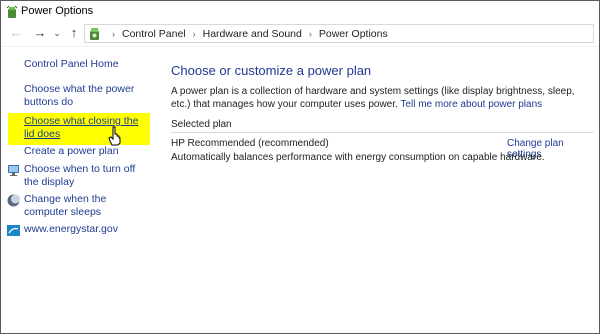 This screenshot has height=334, width=600. I want to click on section-divider, so click(382, 132).